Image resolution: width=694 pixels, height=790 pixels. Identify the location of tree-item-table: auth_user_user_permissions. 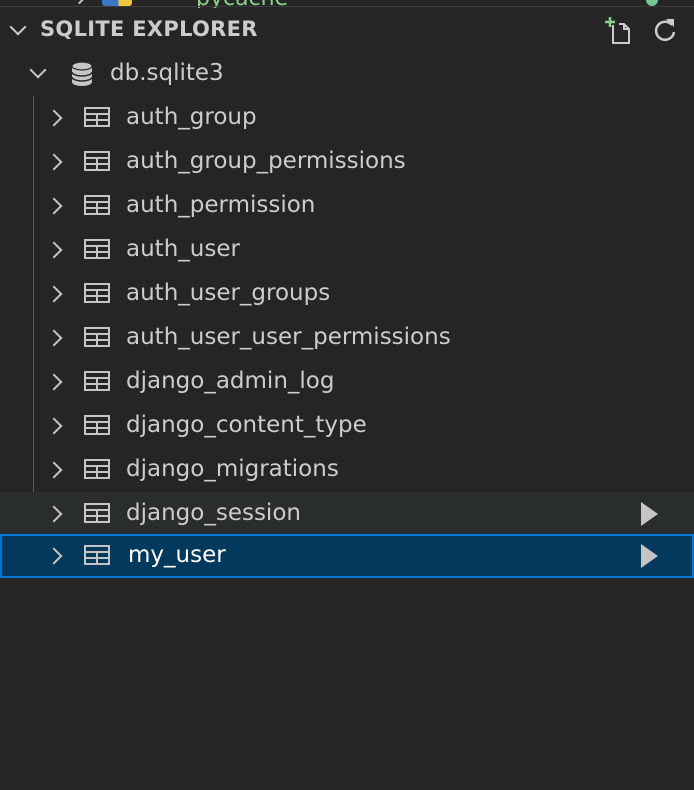
(347, 338).